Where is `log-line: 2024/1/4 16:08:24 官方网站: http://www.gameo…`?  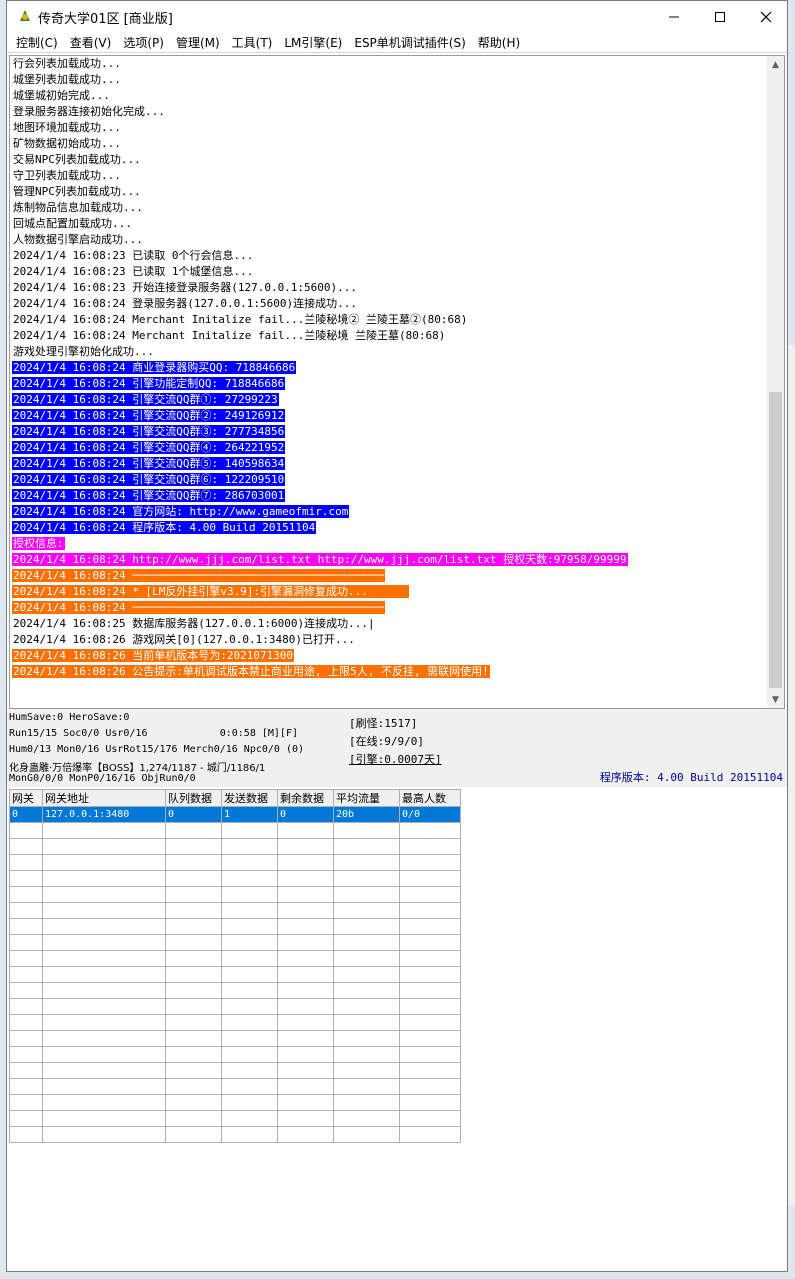 log-line: 2024/1/4 16:08:24 官方网站: http://www.gameo… is located at coordinates (389, 512).